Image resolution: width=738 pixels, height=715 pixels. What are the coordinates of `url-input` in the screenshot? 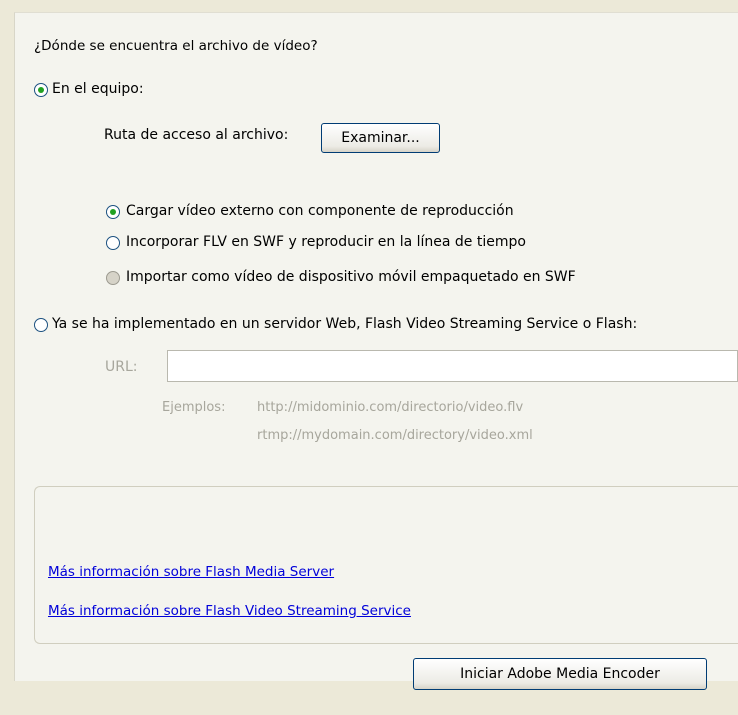 It's located at (452, 366).